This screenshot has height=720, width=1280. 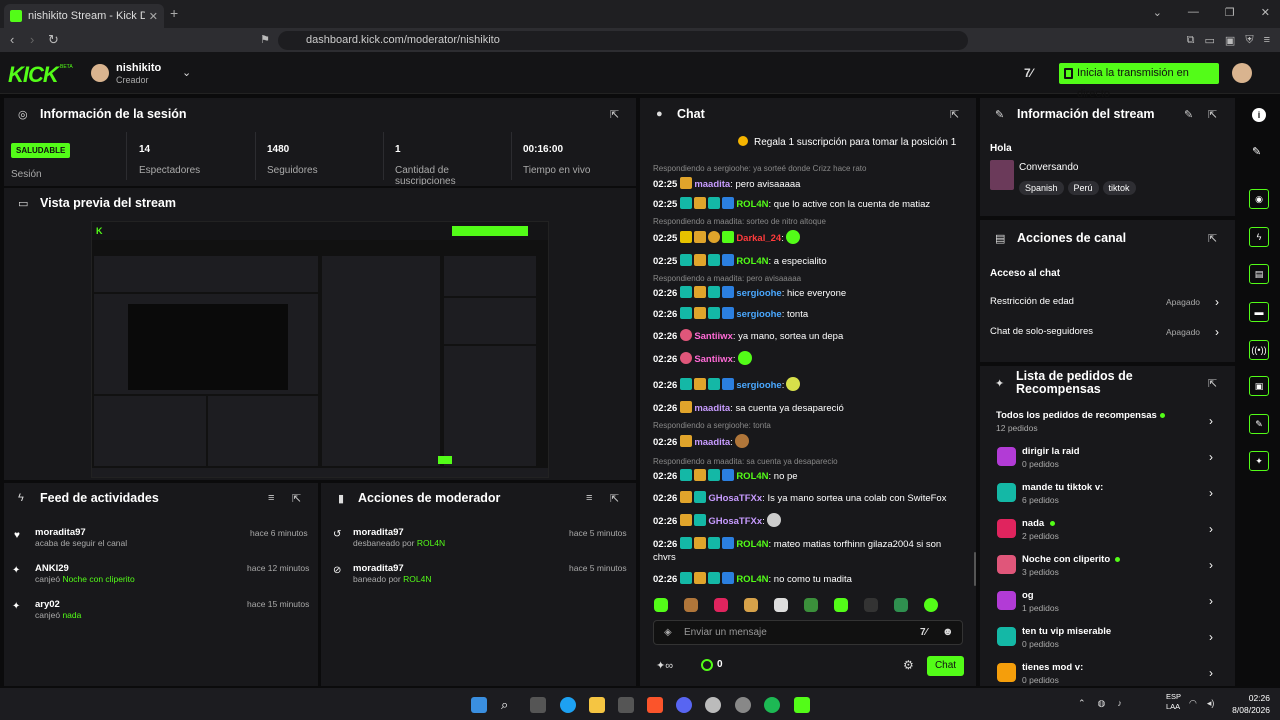 What do you see at coordinates (945, 666) in the screenshot?
I see `send-chat-button: Chat` at bounding box center [945, 666].